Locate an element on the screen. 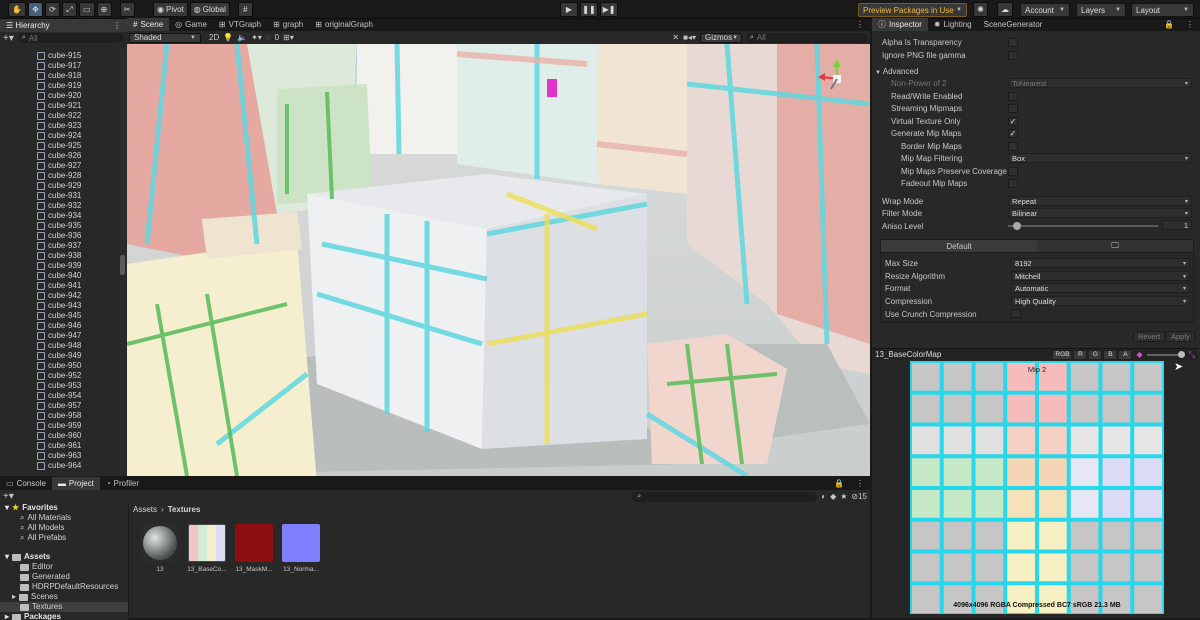 The height and width of the screenshot is (620, 1200). breadcrumb-textures: Textures is located at coordinates (184, 509).